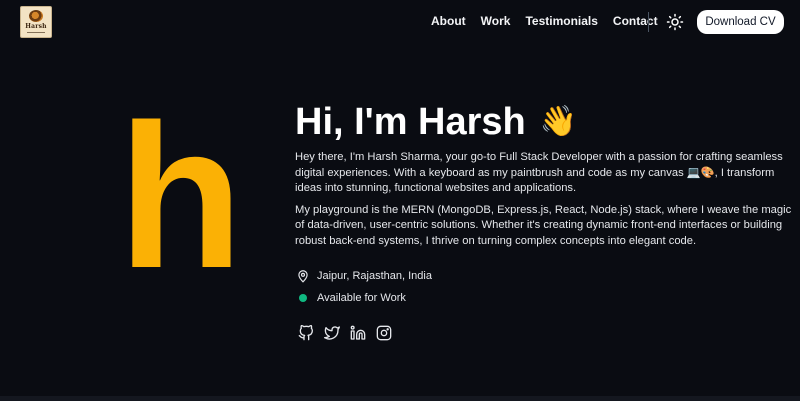  What do you see at coordinates (180, 196) in the screenshot?
I see `hero-monogram: h` at bounding box center [180, 196].